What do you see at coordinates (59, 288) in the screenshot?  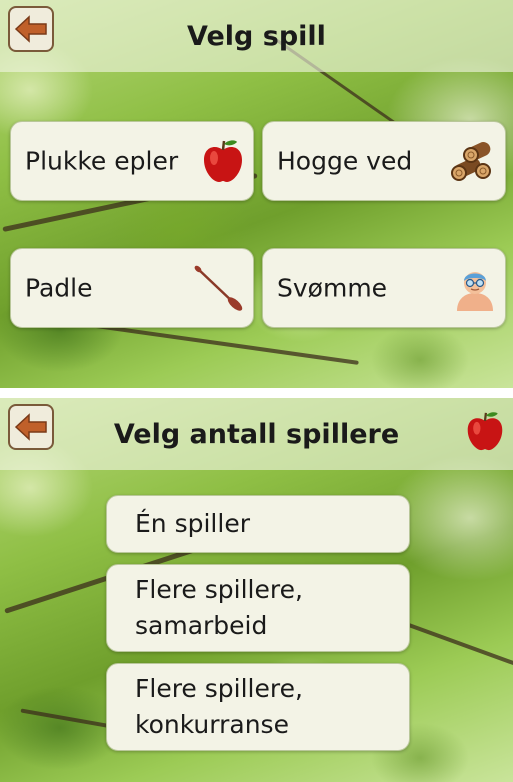 I see `game-tile-label: Padle` at bounding box center [59, 288].